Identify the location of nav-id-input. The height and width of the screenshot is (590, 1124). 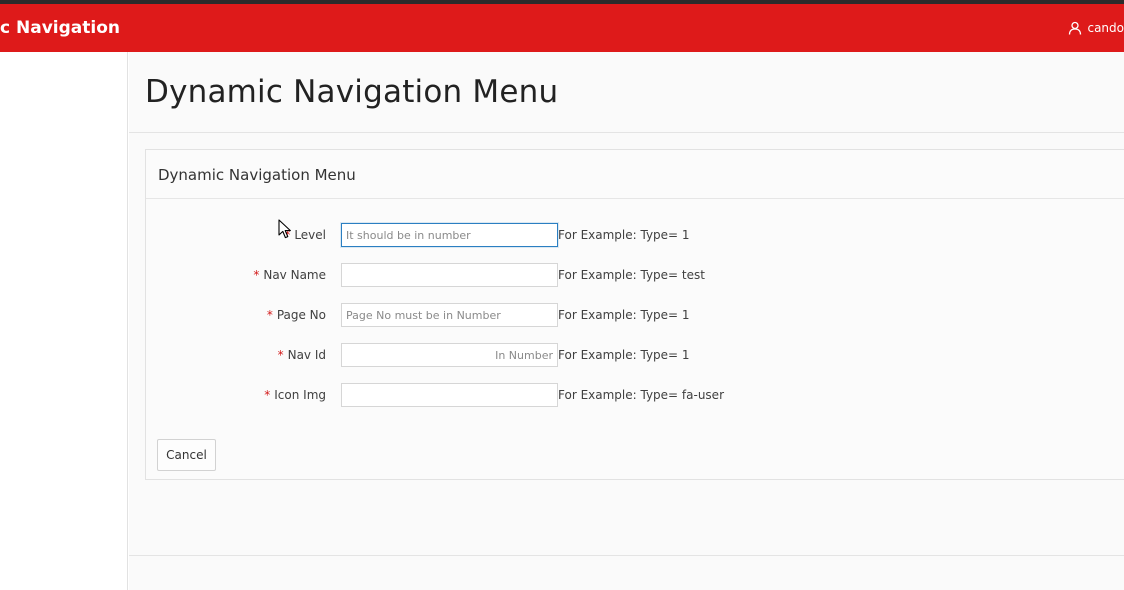
(449, 355).